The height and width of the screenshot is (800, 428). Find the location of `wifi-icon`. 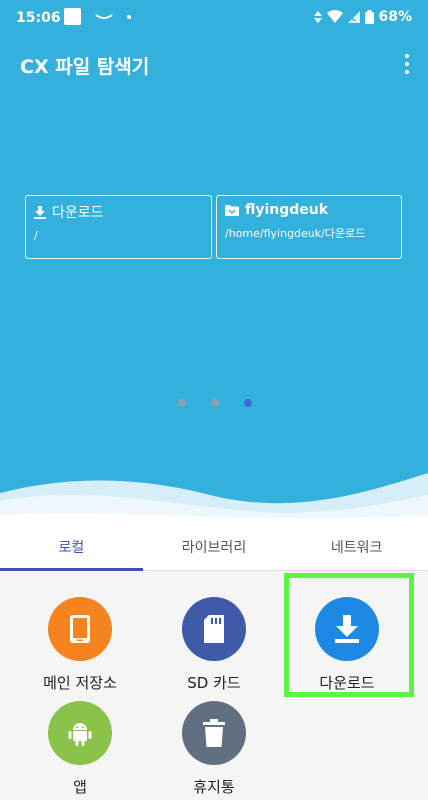

wifi-icon is located at coordinates (335, 16).